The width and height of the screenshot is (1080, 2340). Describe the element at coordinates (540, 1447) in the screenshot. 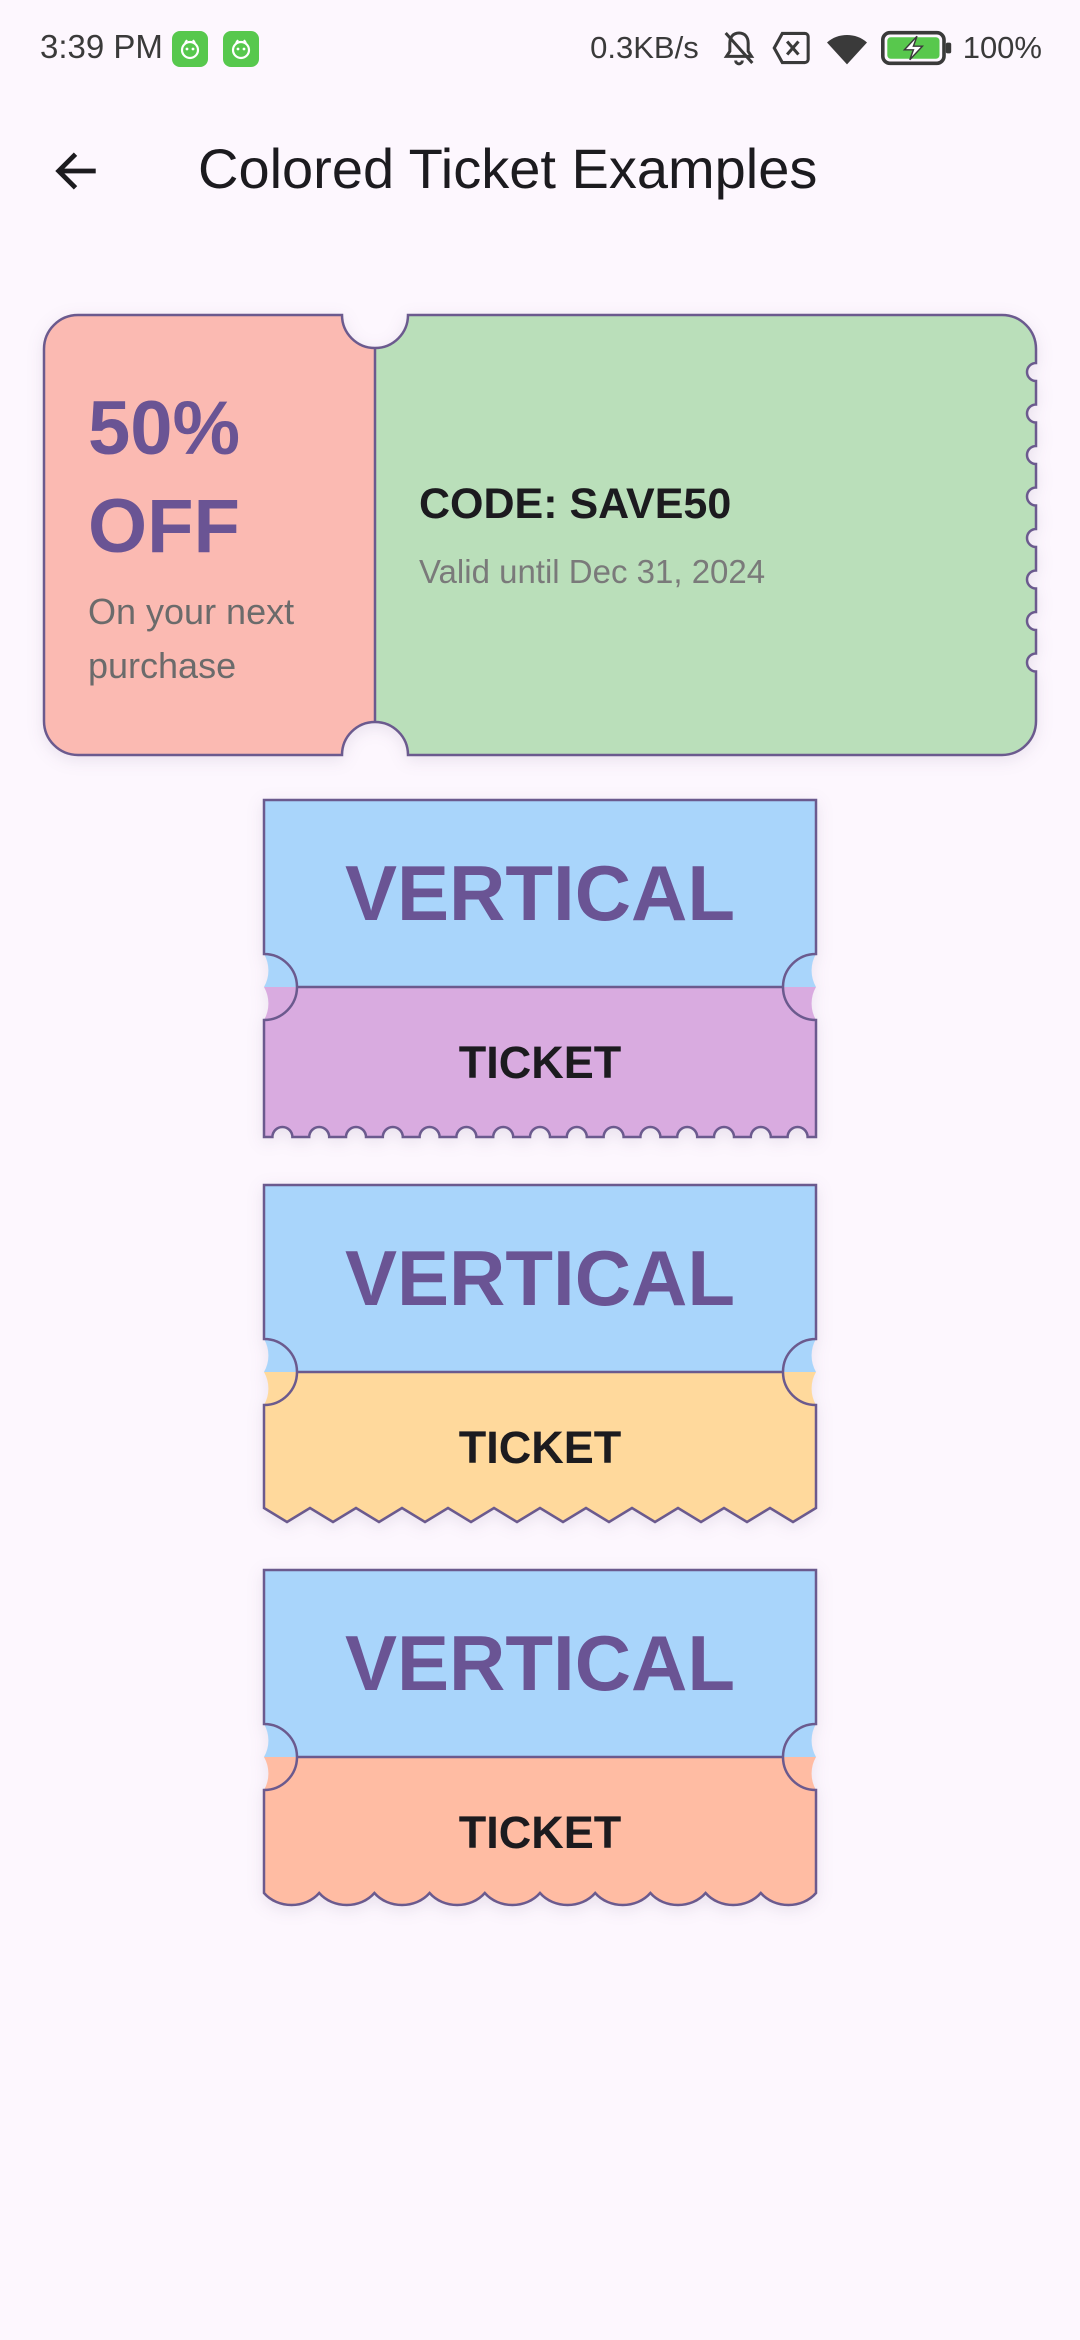

I see `vertical-ticket-2-bottom-label: TICKET` at that location.